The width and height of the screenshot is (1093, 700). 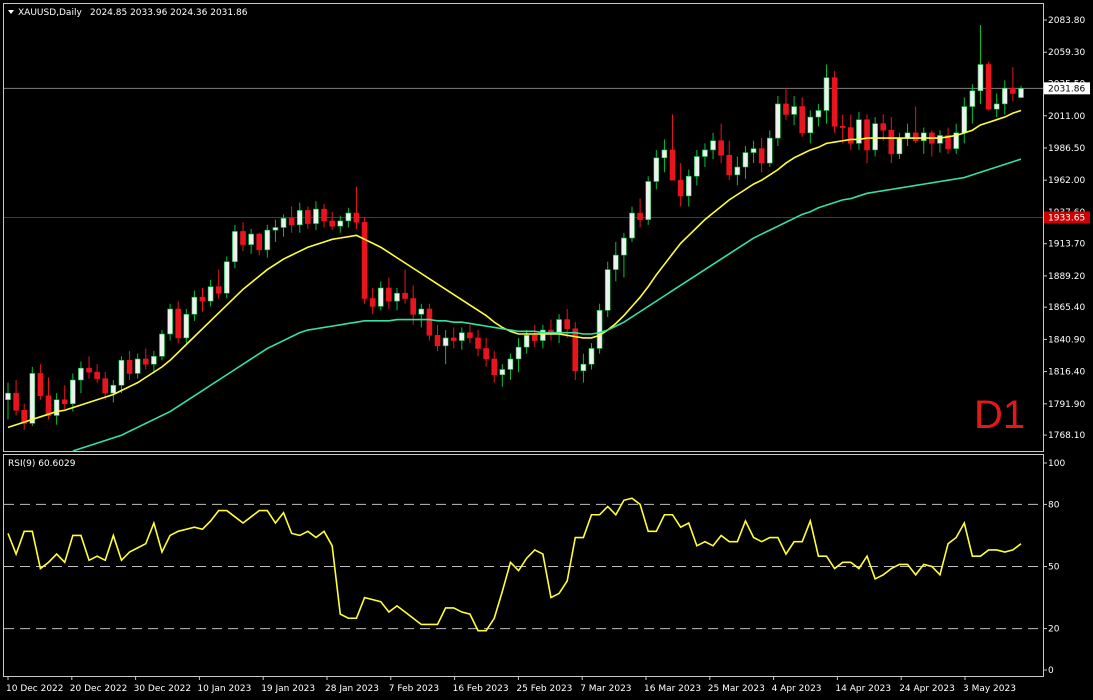 What do you see at coordinates (50, 13) in the screenshot?
I see `symbol-label: XAUUSD,Daily` at bounding box center [50, 13].